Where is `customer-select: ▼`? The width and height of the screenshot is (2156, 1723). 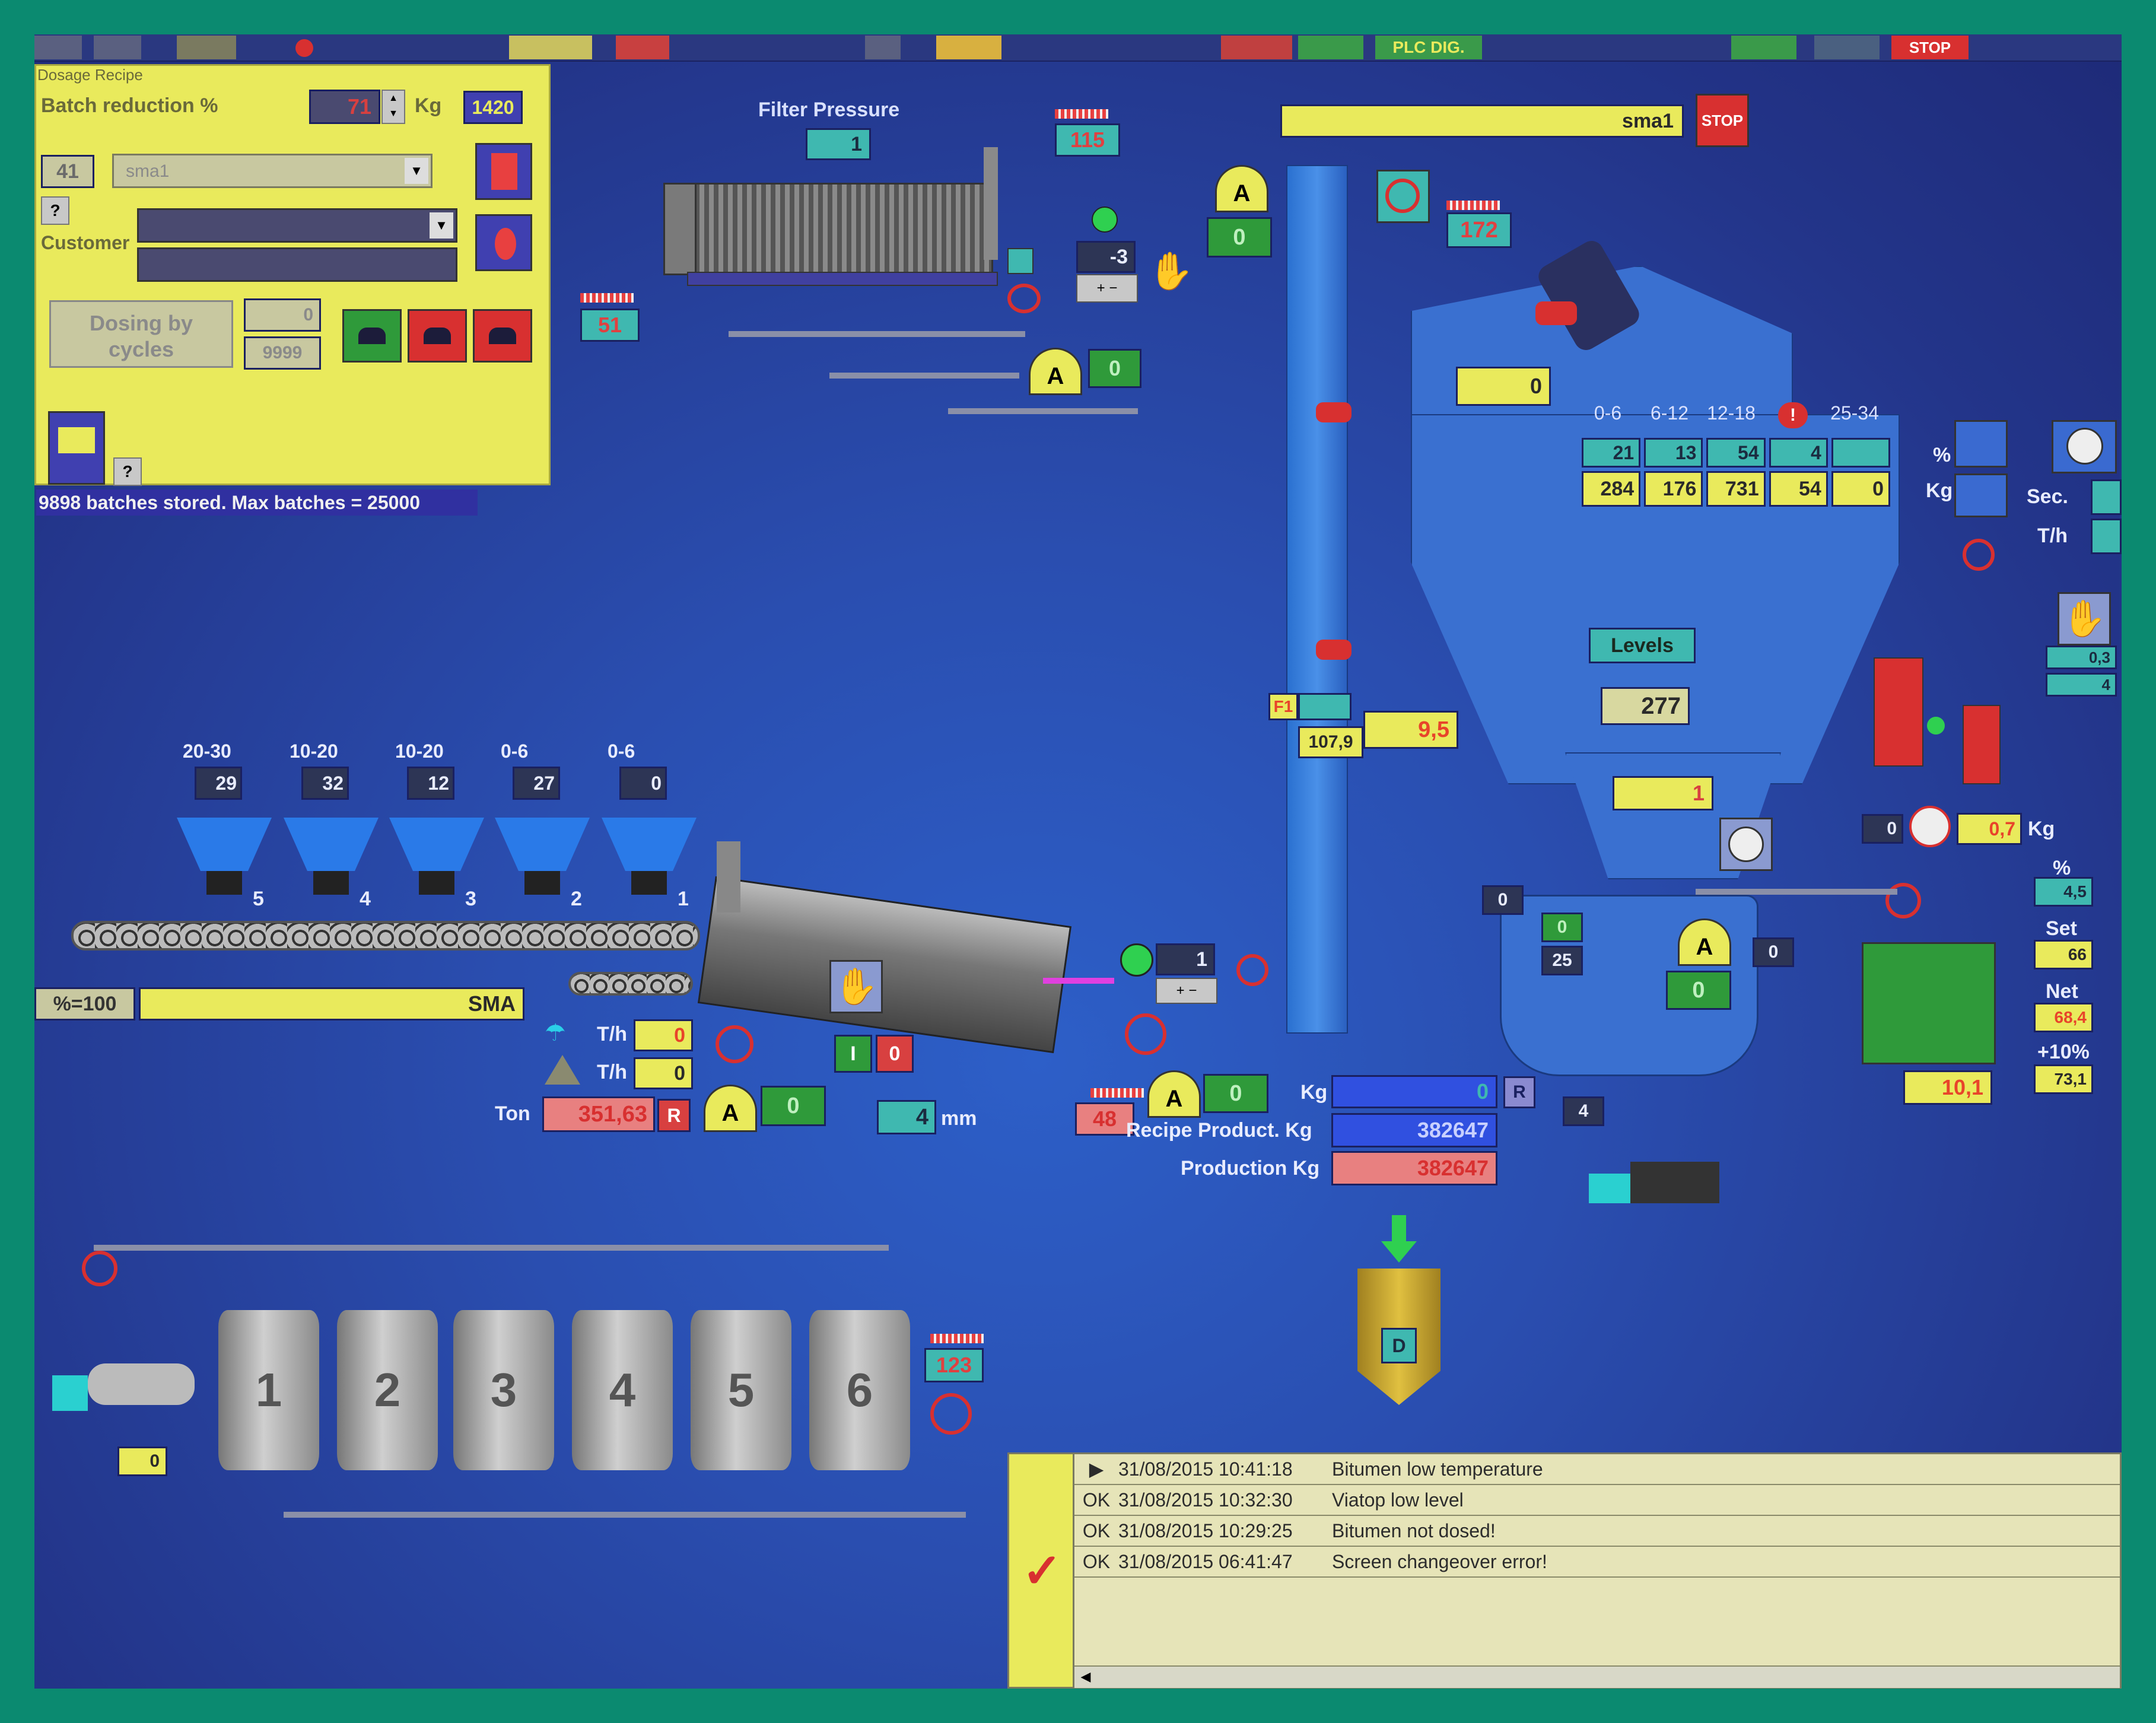
customer-select: ▼ is located at coordinates (297, 225).